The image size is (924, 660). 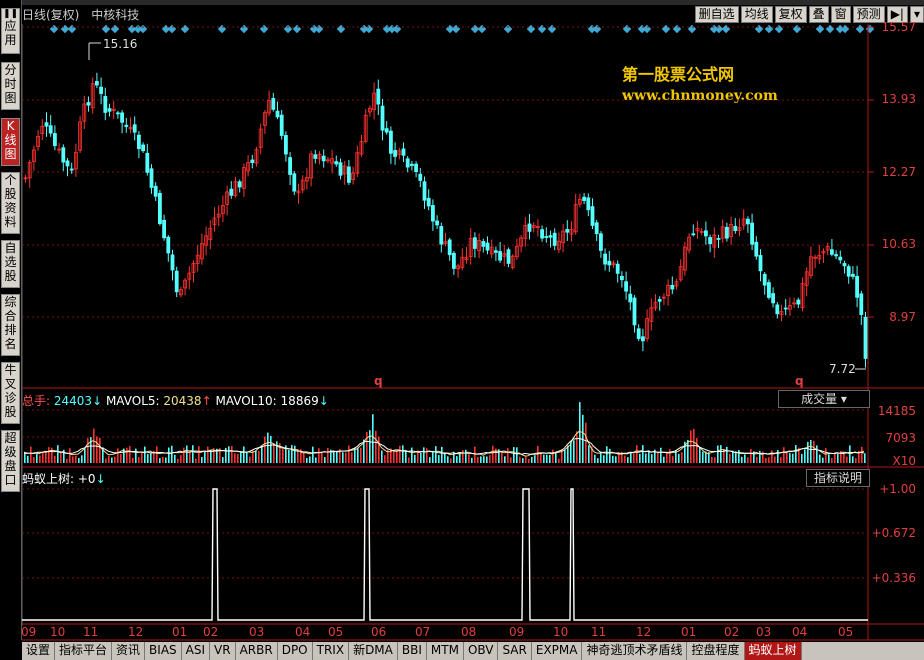 What do you see at coordinates (120, 44) in the screenshot?
I see `high-price-marker: 15.16` at bounding box center [120, 44].